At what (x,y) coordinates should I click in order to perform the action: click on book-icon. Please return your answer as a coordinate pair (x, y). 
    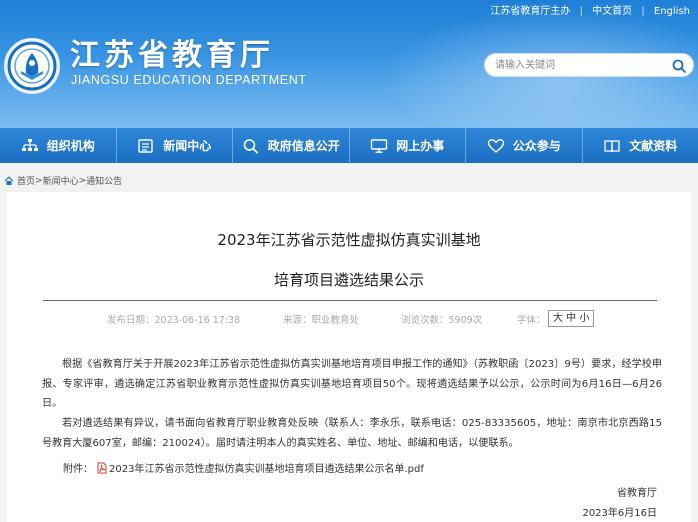
    Looking at the image, I should click on (612, 145).